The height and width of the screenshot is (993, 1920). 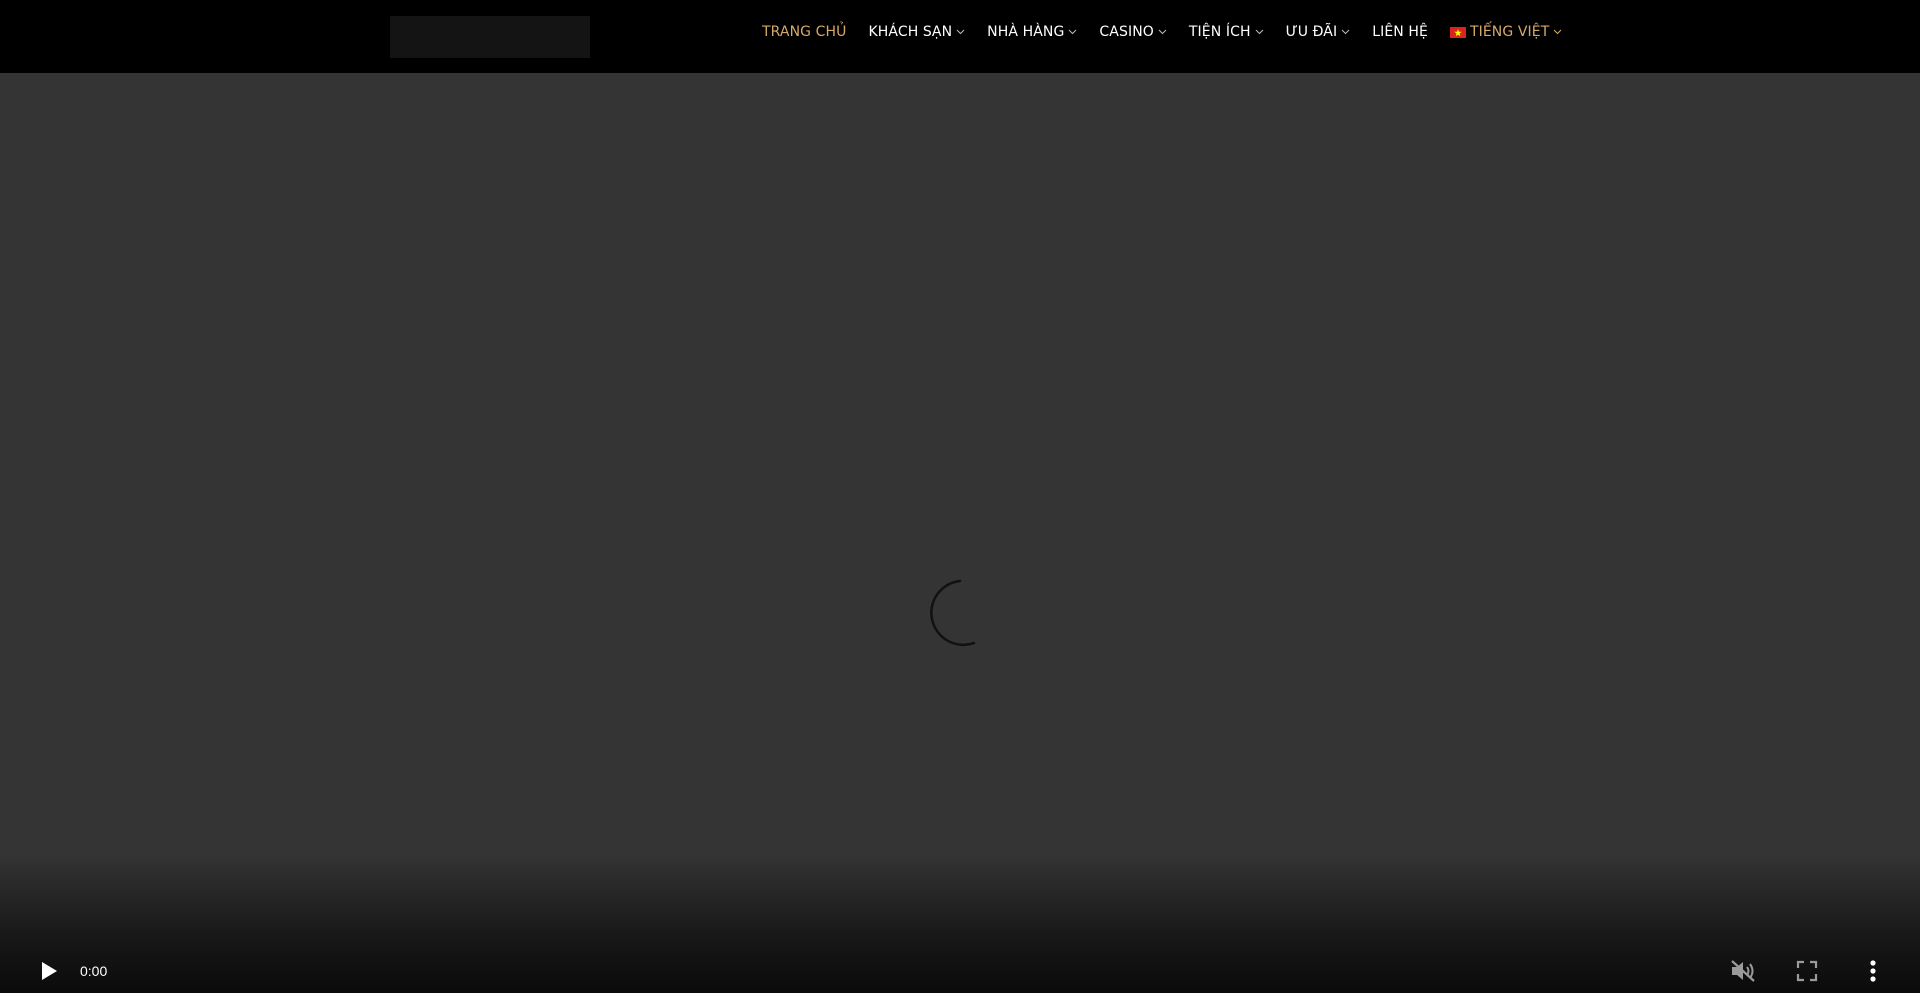 I want to click on fullscreen-icon, so click(x=1807, y=971).